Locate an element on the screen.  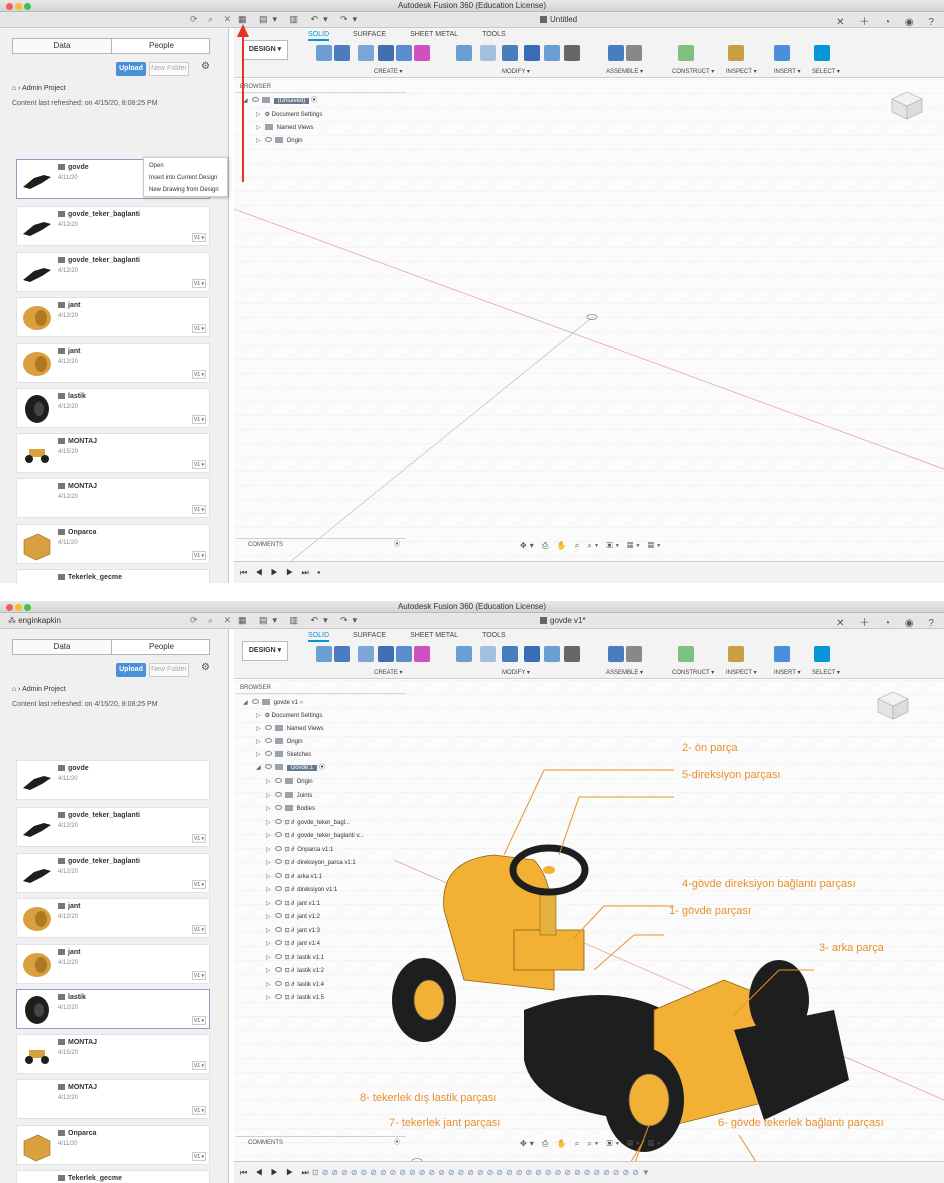
tab-tools: TOOLS is located at coordinates (494, 635).